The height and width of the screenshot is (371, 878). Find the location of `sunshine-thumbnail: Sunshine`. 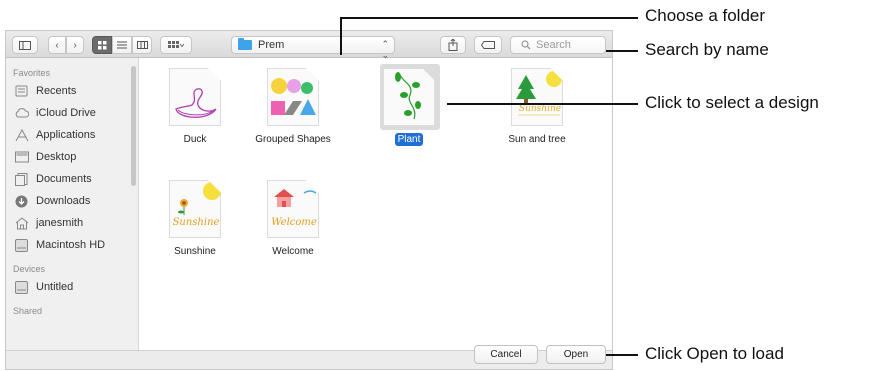

sunshine-thumbnail: Sunshine is located at coordinates (195, 209).